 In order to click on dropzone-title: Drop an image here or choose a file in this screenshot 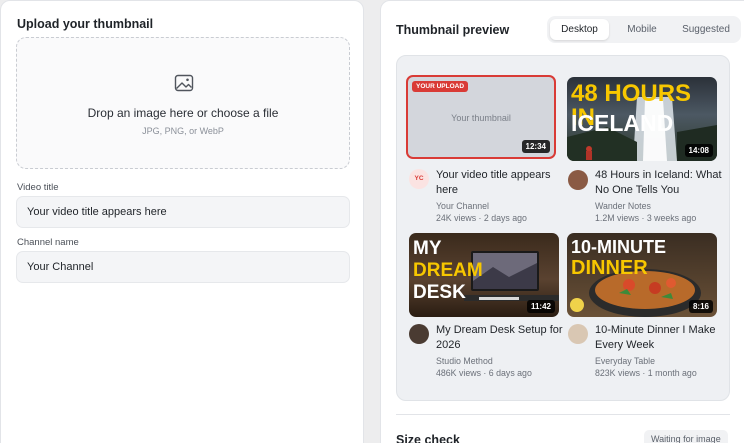, I will do `click(183, 113)`.